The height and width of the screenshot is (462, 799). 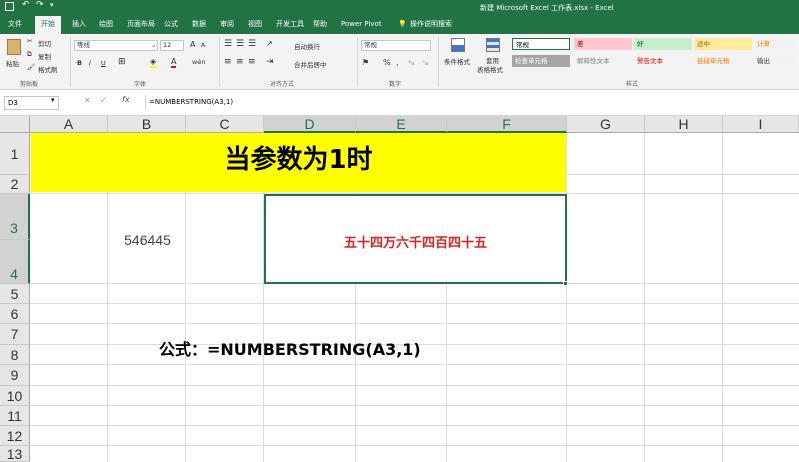 I want to click on font-size-box: 12, so click(x=172, y=45).